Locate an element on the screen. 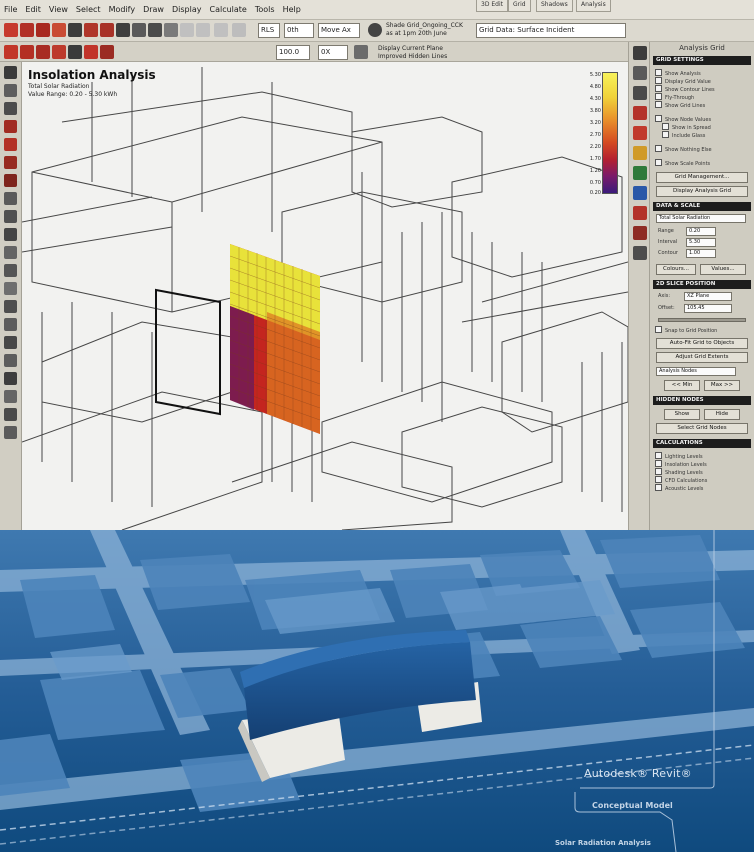 The image size is (754, 852). menu-modify: Modify is located at coordinates (122, 9).